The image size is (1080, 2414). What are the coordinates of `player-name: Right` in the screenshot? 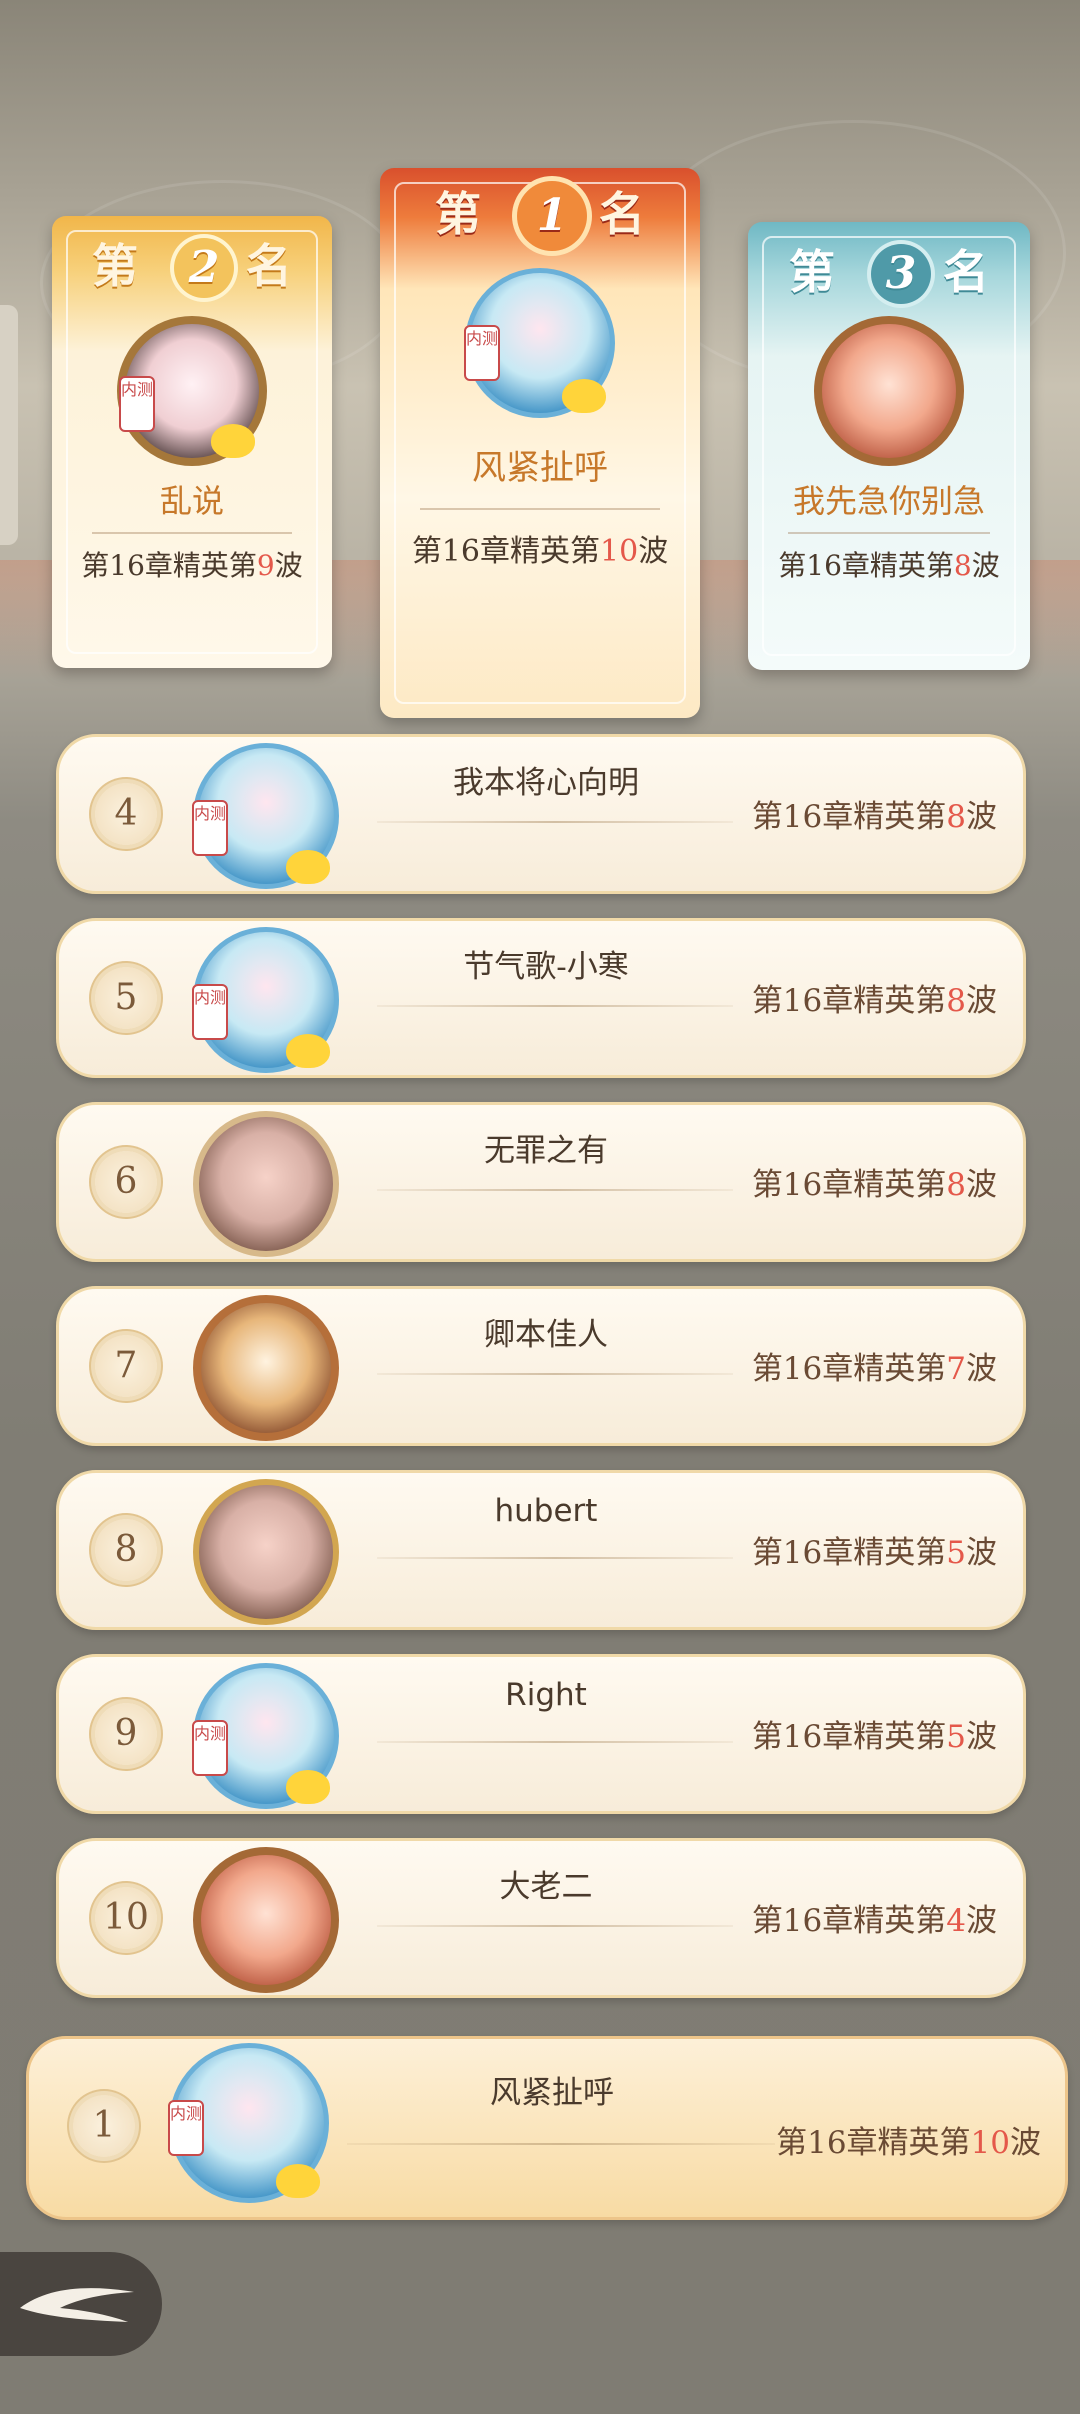 It's located at (546, 1695).